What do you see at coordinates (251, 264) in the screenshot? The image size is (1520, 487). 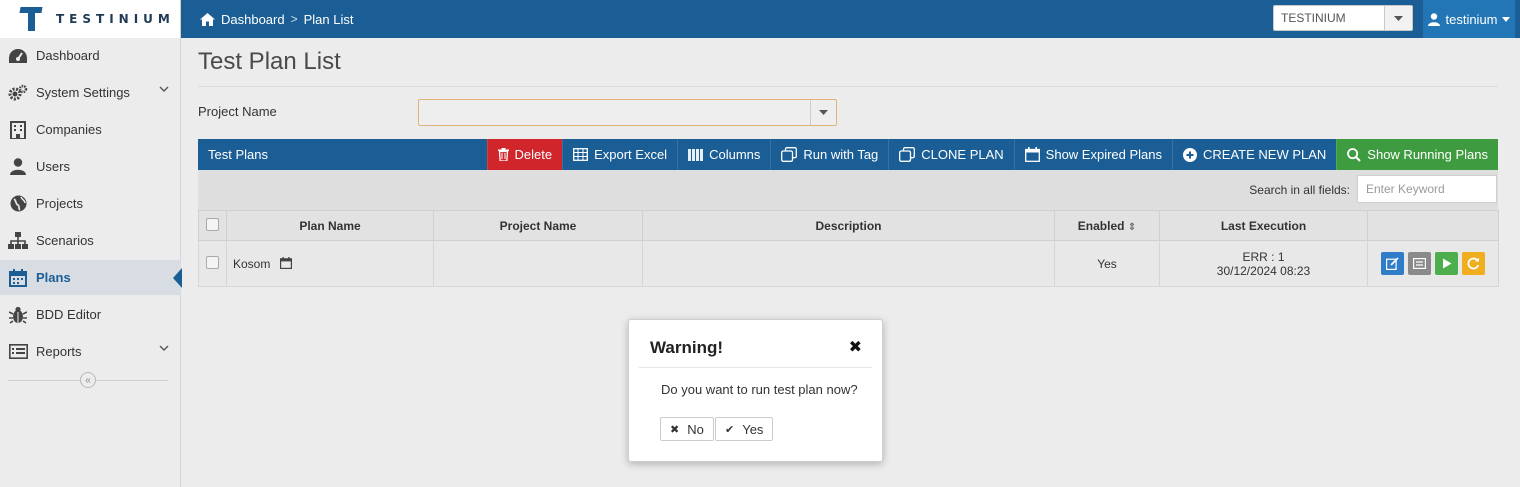 I see `plan-name: Kosom` at bounding box center [251, 264].